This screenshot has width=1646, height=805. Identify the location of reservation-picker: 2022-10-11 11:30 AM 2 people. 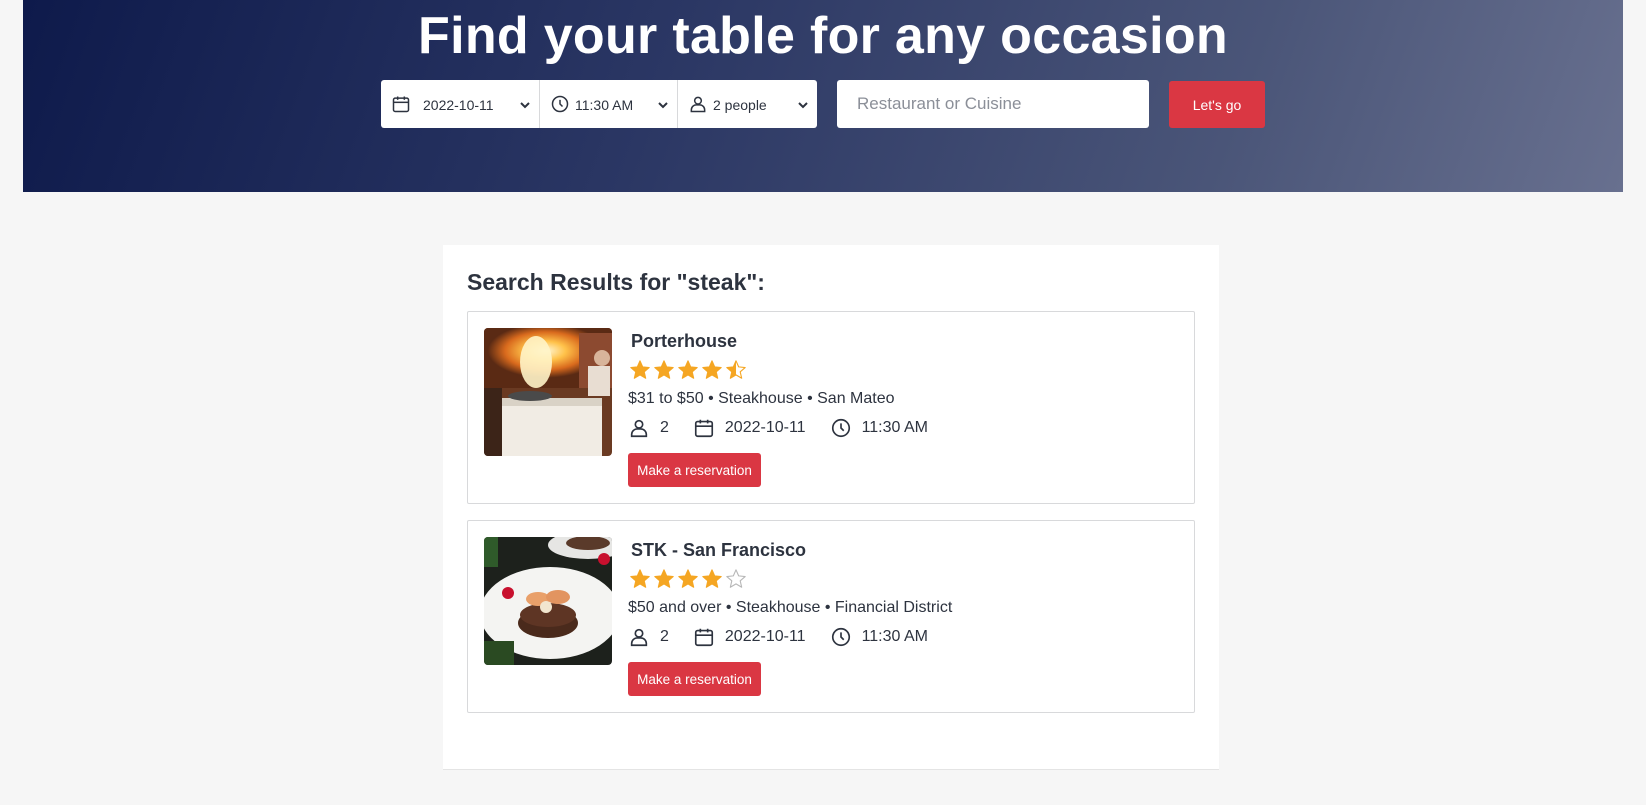
(599, 104).